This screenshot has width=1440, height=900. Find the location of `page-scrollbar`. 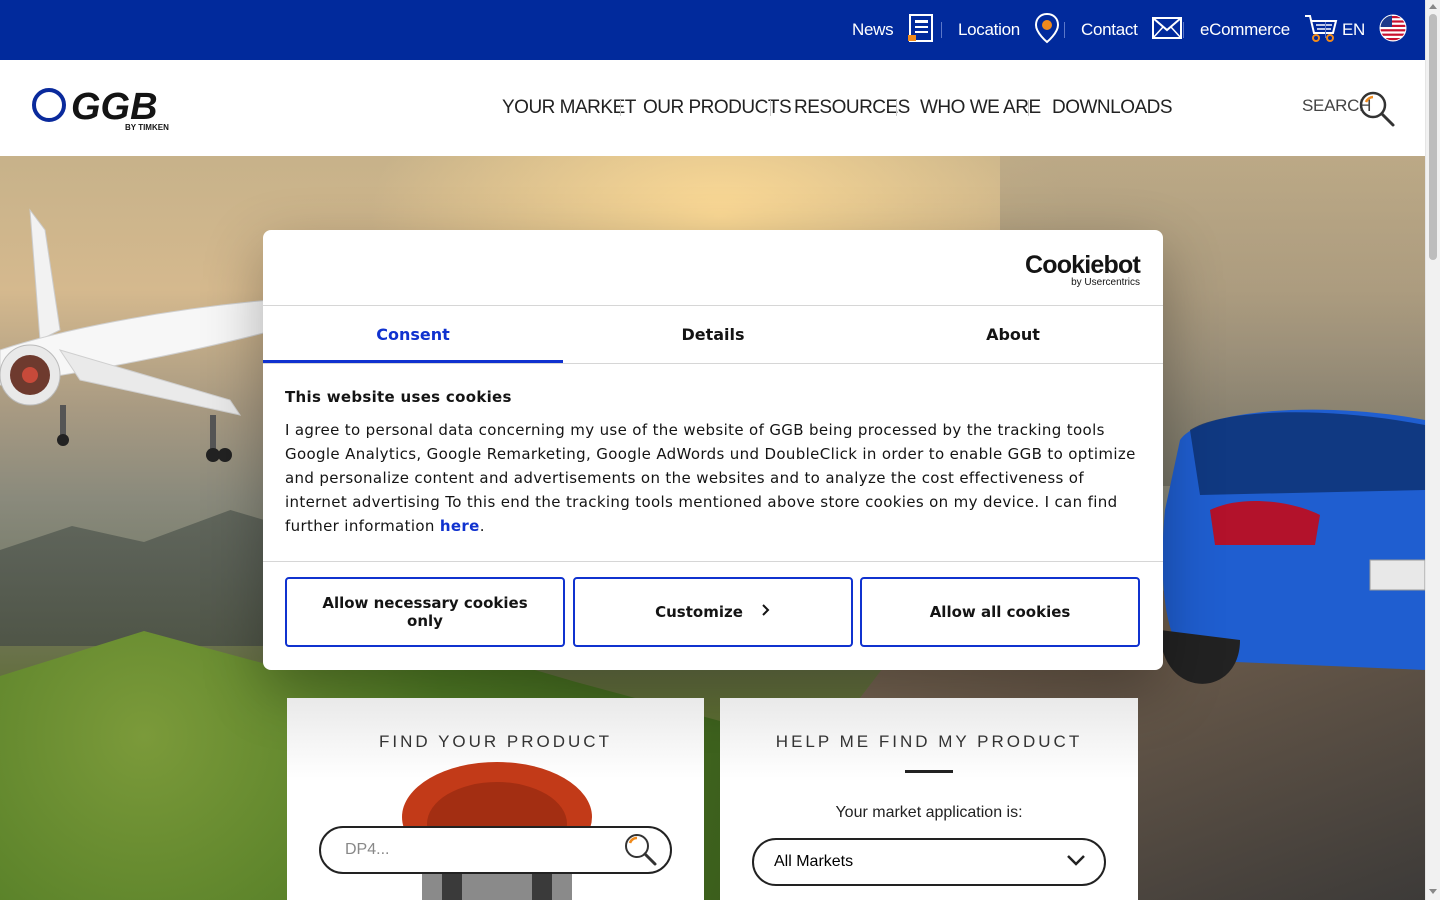

page-scrollbar is located at coordinates (1432, 450).